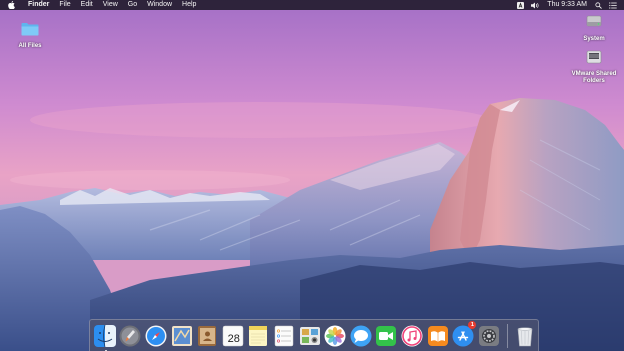 This screenshot has height=351, width=624. I want to click on hard-drive-icon, so click(594, 23).